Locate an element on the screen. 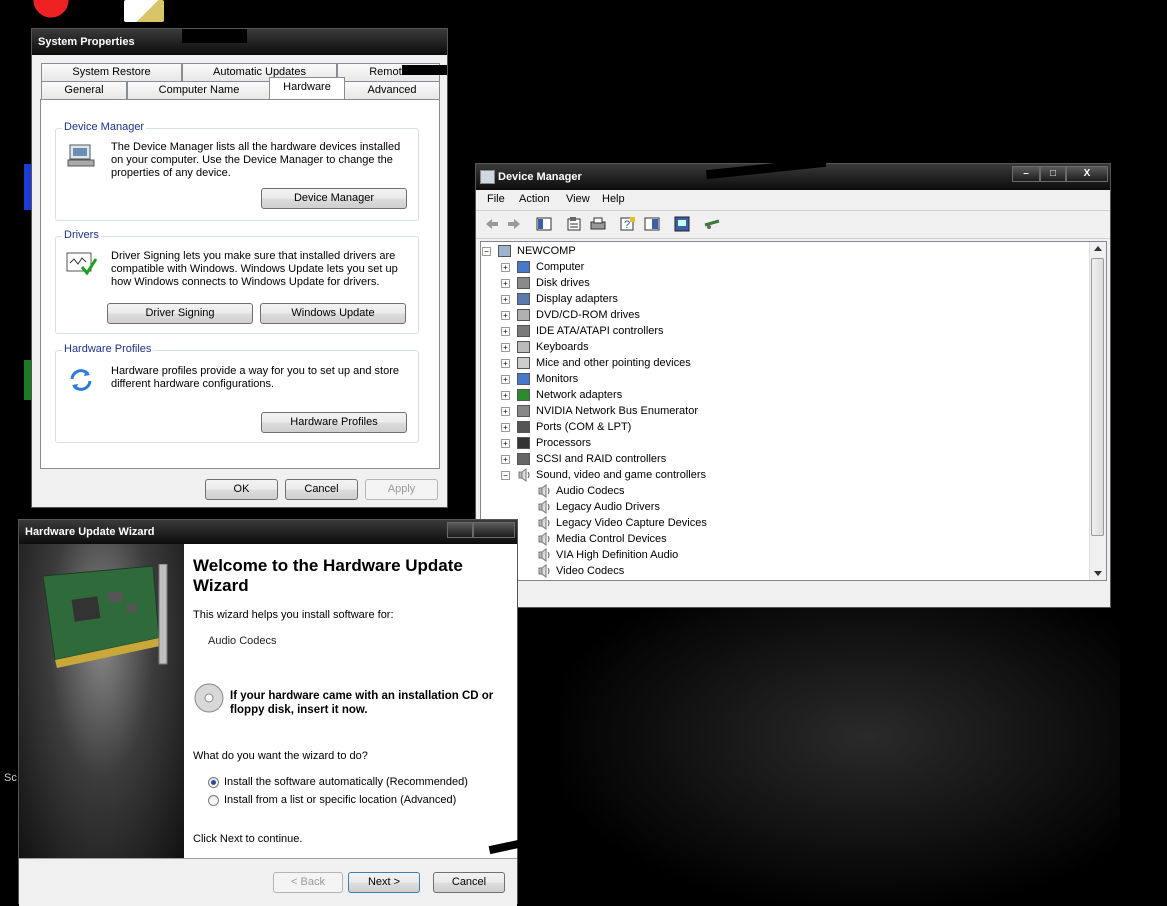 The width and height of the screenshot is (1167, 906). tree-node-label: Legacy Video Capture Devices is located at coordinates (631, 523).